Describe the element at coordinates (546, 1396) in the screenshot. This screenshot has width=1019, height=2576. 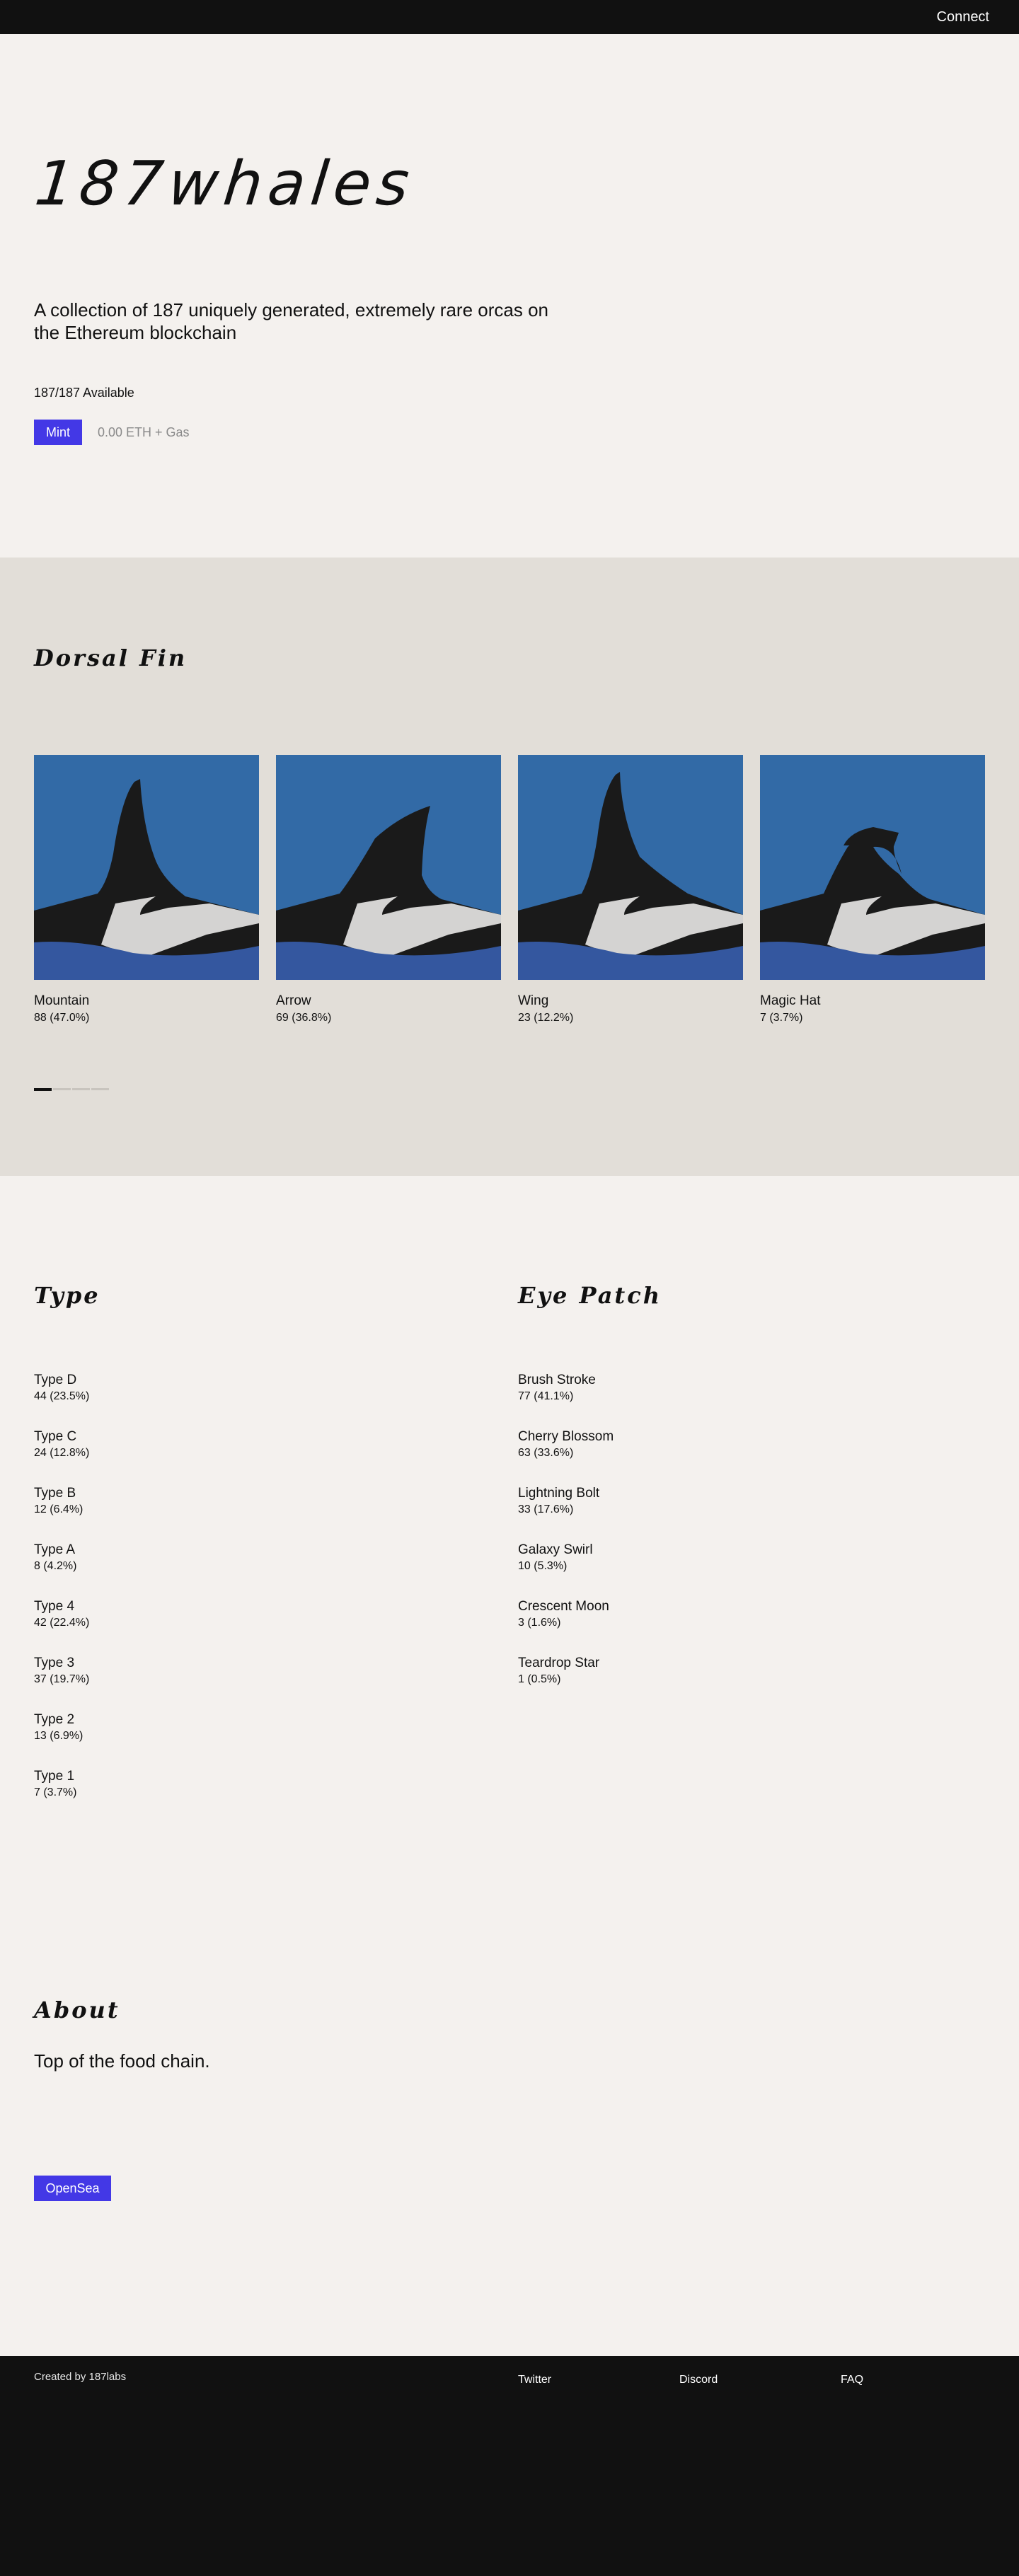
I see `trait-stat: 77 (41.1%)` at that location.